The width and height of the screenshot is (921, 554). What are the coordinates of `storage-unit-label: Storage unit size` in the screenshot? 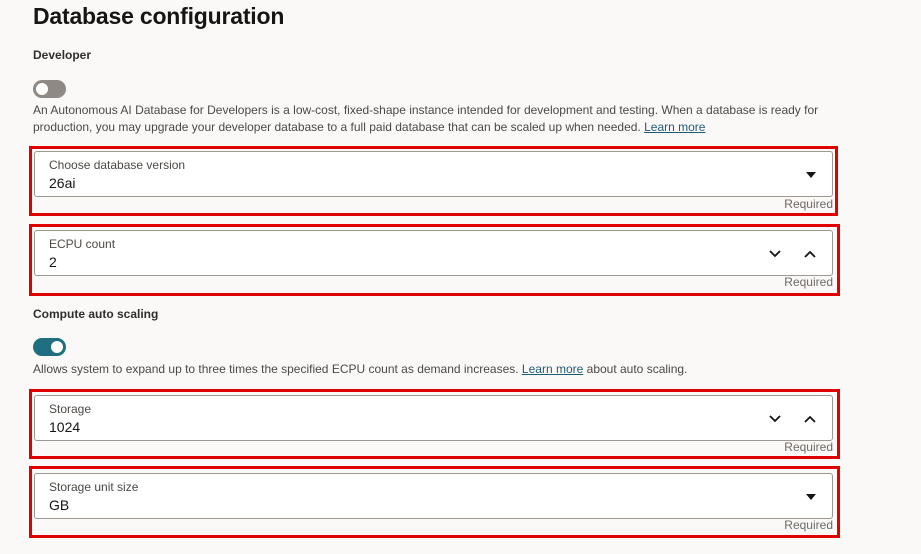 It's located at (94, 487).